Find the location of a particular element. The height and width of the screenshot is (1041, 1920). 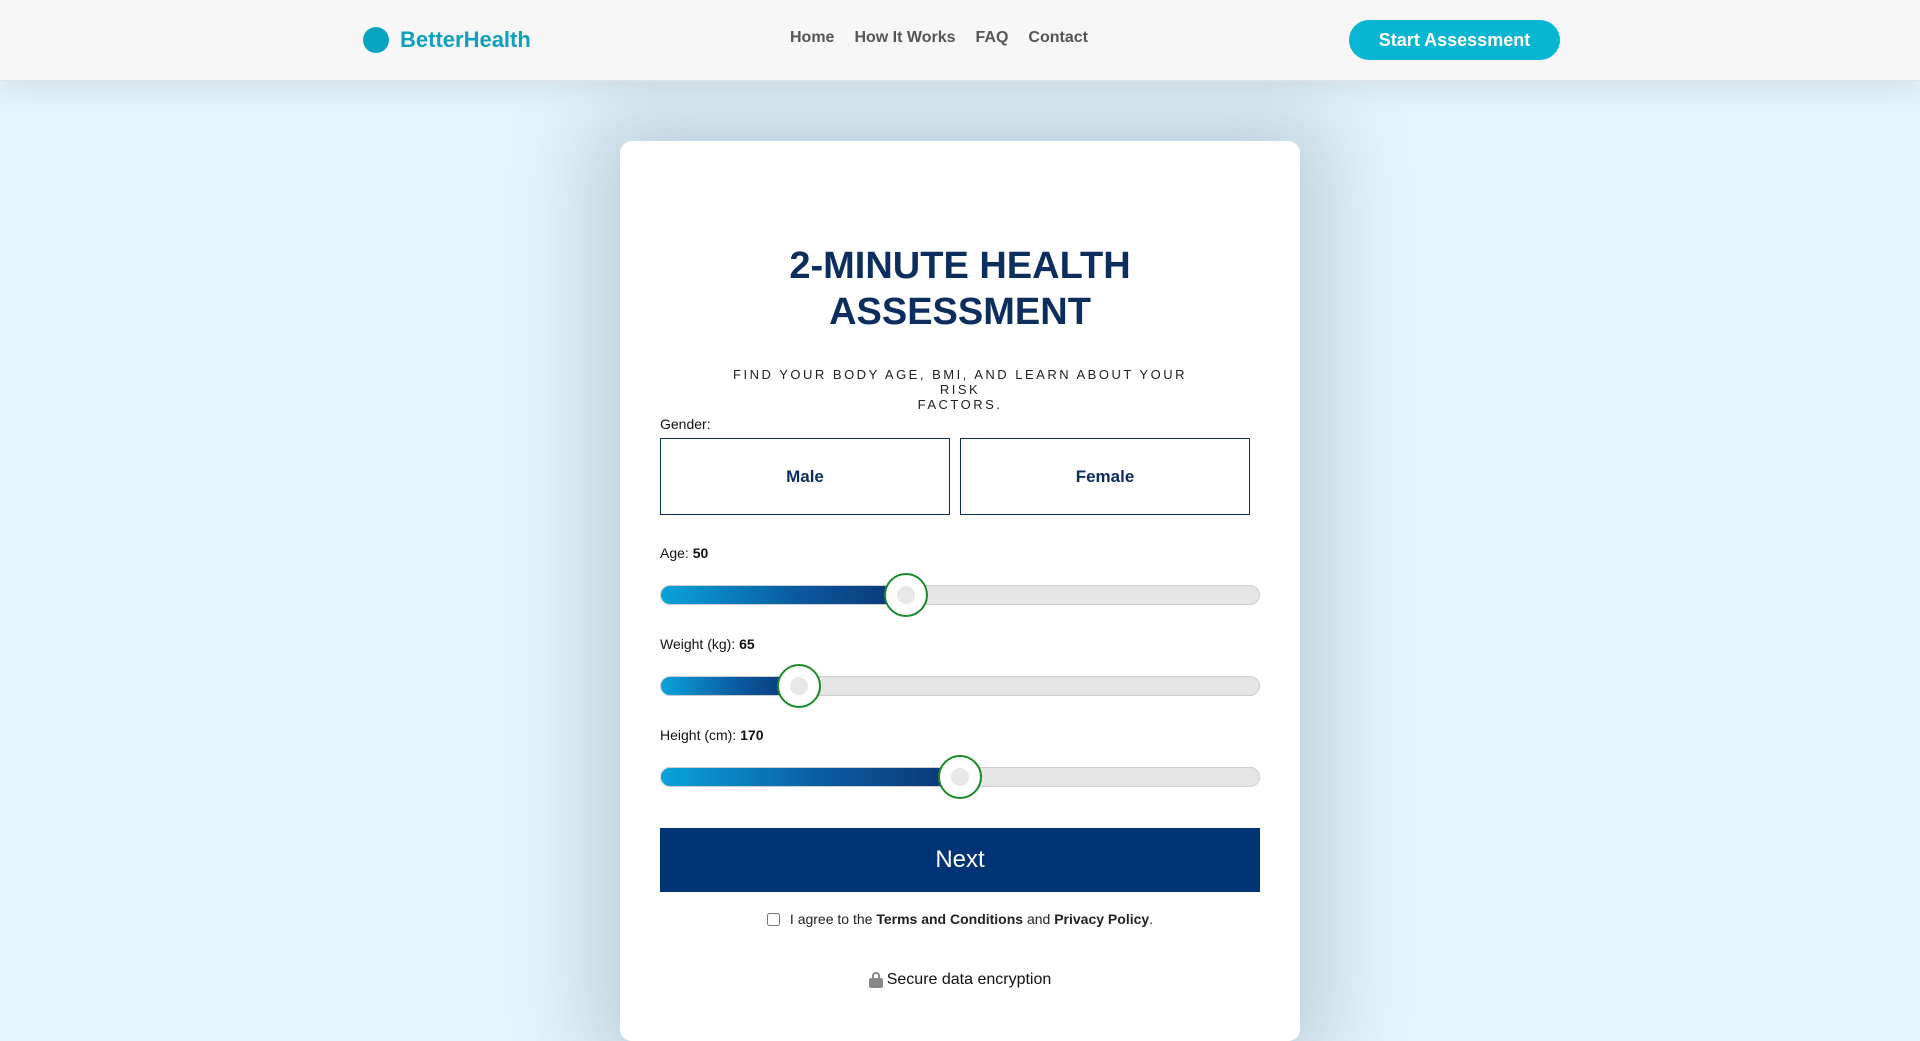

brand-logo: BetterHealth is located at coordinates (447, 40).